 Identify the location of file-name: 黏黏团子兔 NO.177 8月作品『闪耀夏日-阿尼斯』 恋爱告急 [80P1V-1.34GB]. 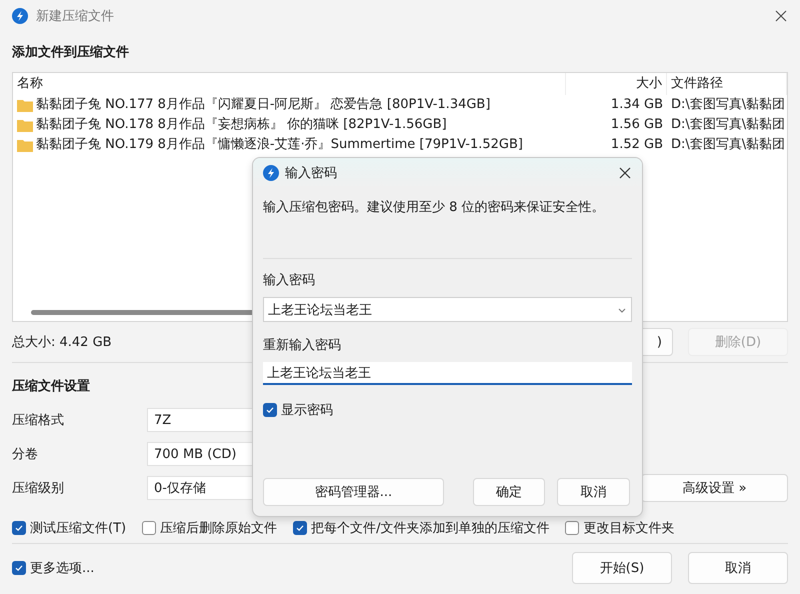
(263, 105).